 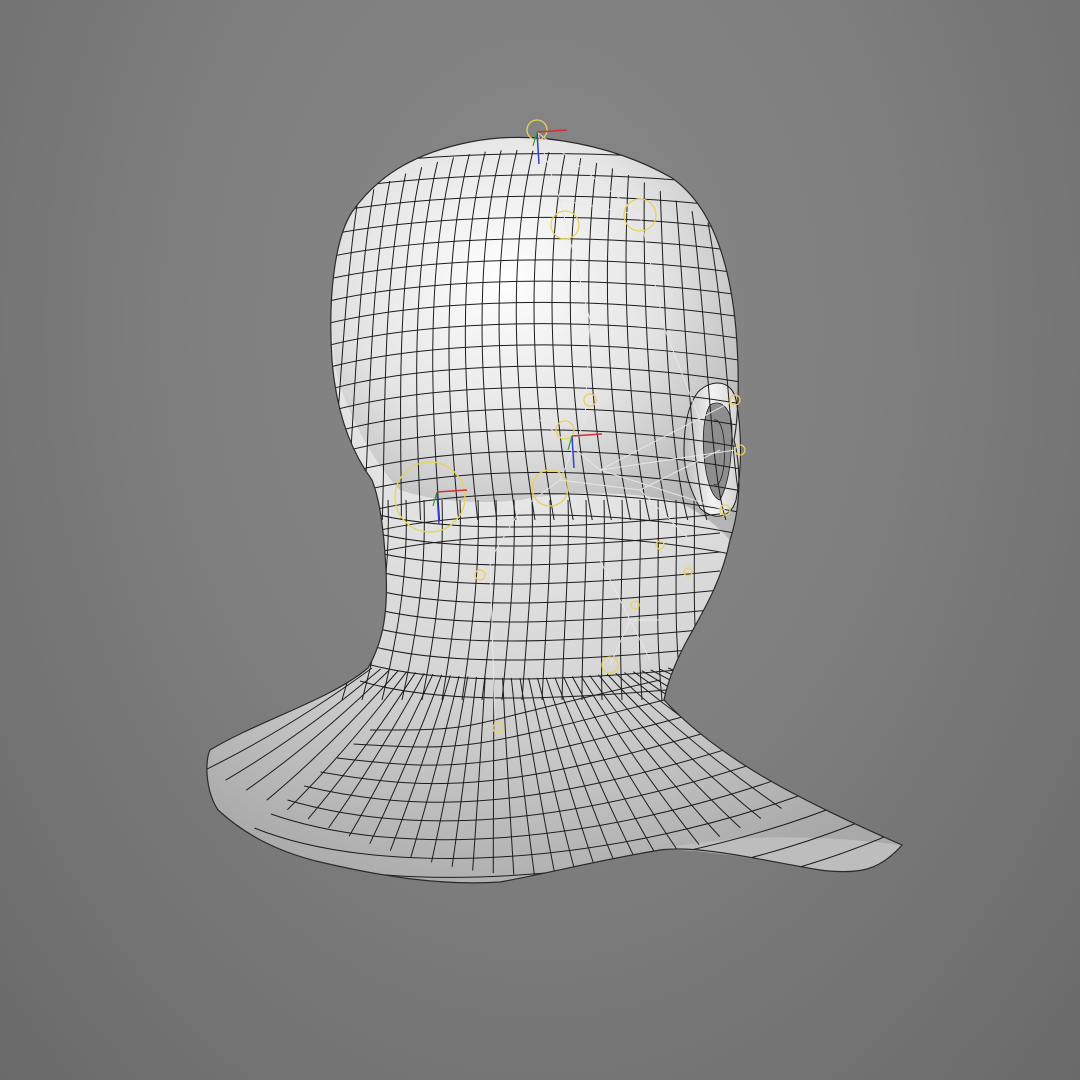 I want to click on axis-x-handle, so click(x=552, y=131).